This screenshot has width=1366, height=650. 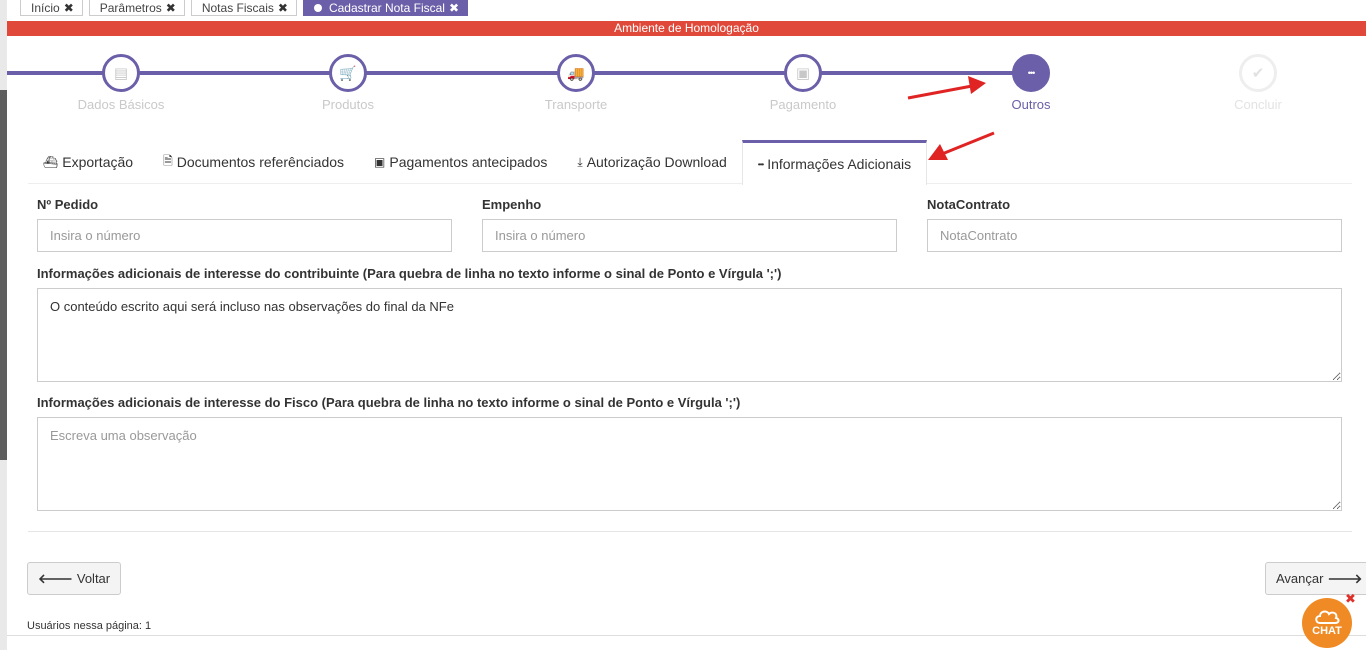 What do you see at coordinates (130, 7) in the screenshot?
I see `top-tab-label: Parâmetros` at bounding box center [130, 7].